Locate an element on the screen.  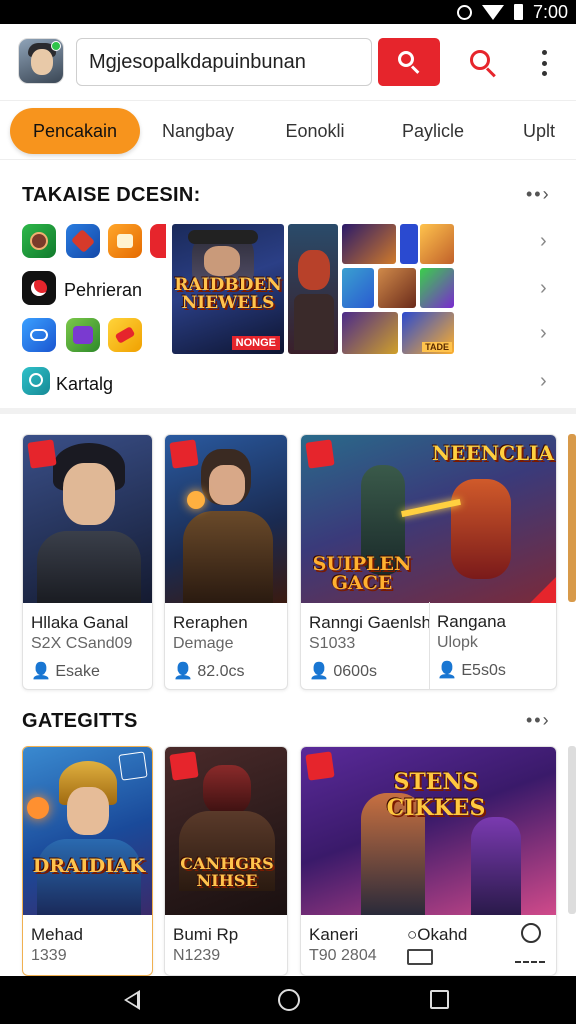
search-input is located at coordinates (224, 62).